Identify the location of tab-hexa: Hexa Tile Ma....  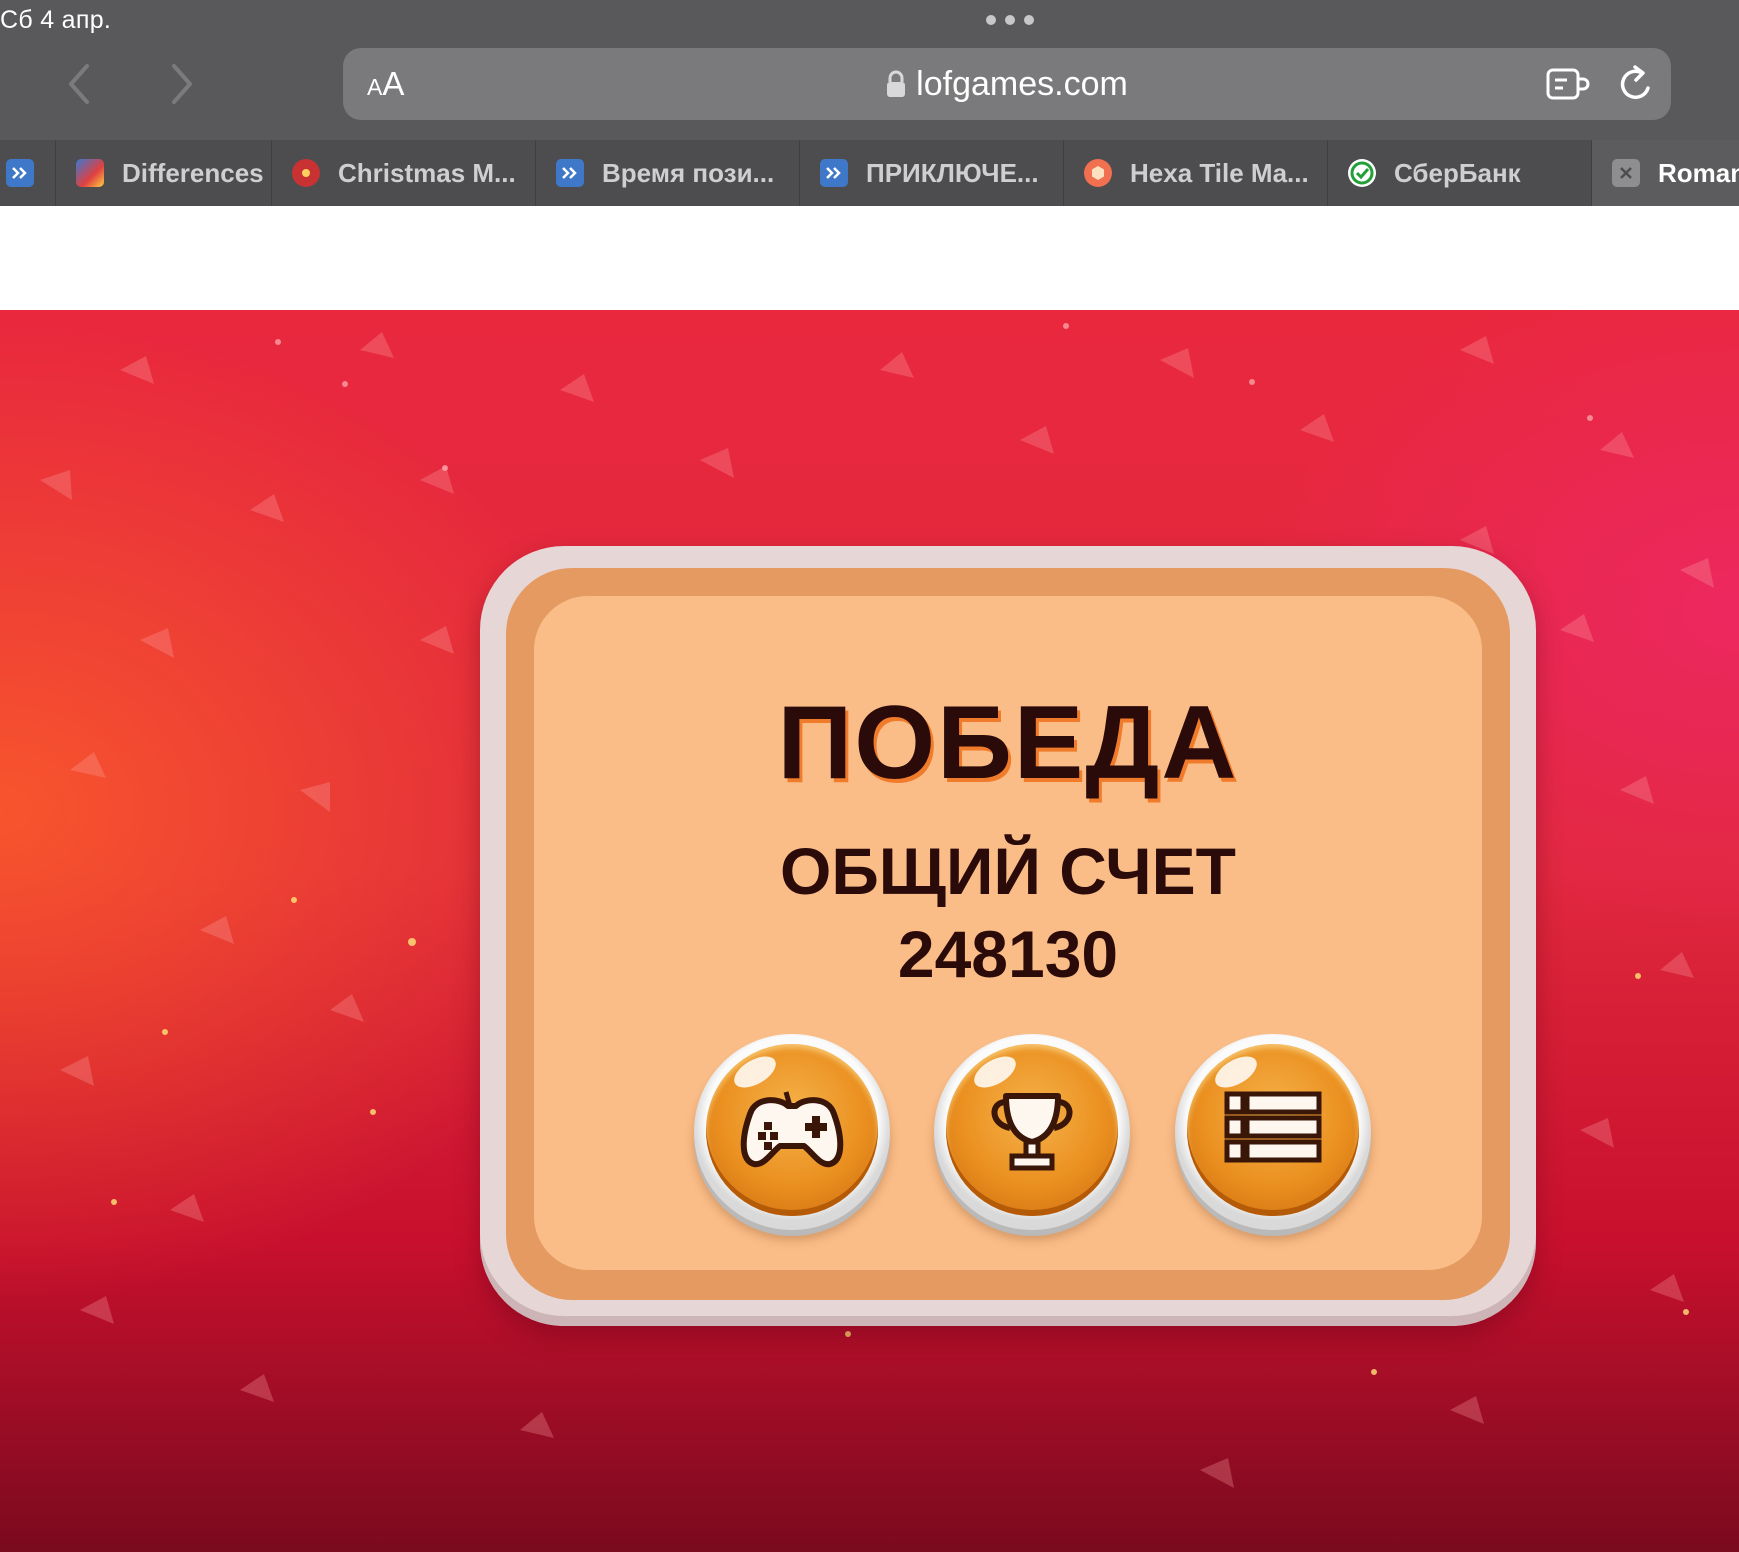
(1196, 173).